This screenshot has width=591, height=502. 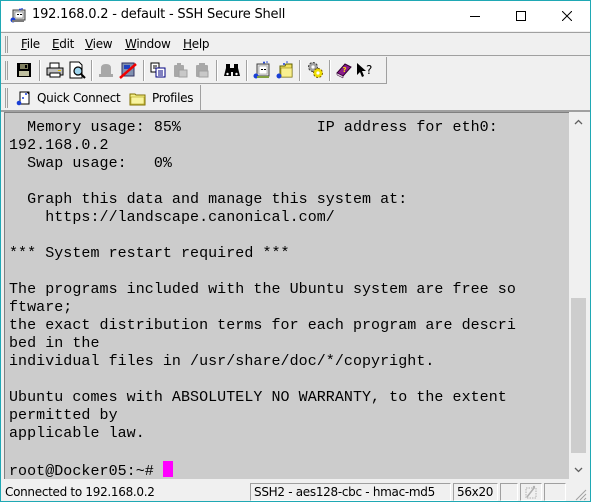 What do you see at coordinates (79, 98) in the screenshot?
I see `quick-connect-label: Quick Connect` at bounding box center [79, 98].